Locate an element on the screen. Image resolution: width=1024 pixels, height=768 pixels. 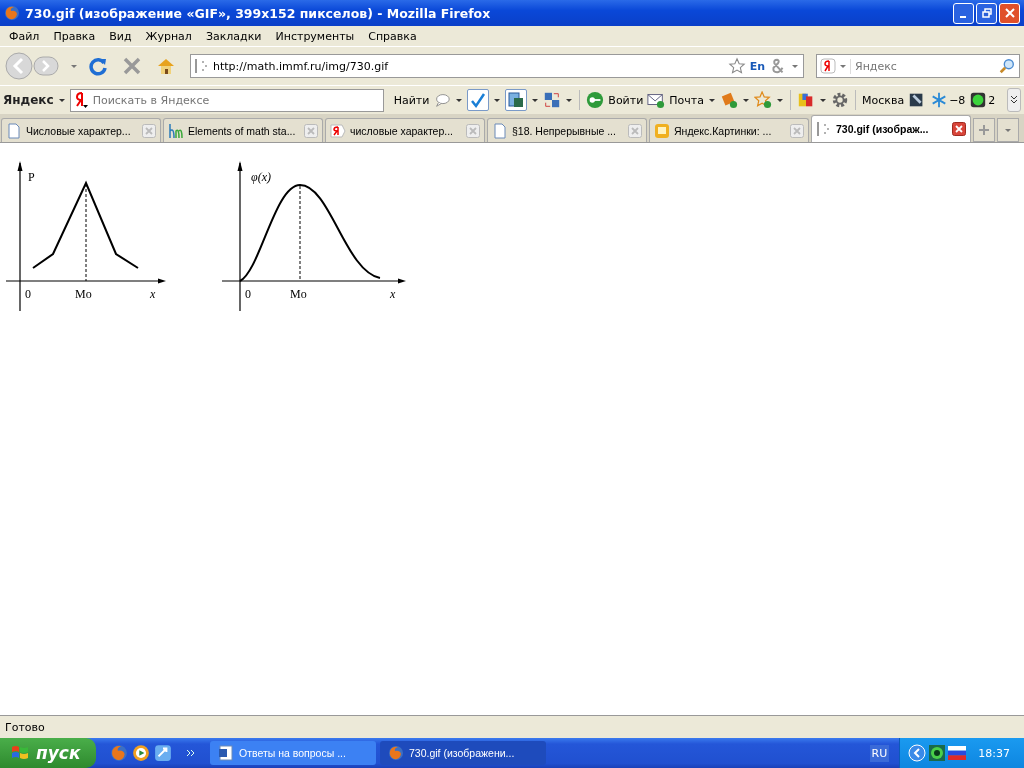
y-axis-label: φ(x) is located at coordinates (261, 177).